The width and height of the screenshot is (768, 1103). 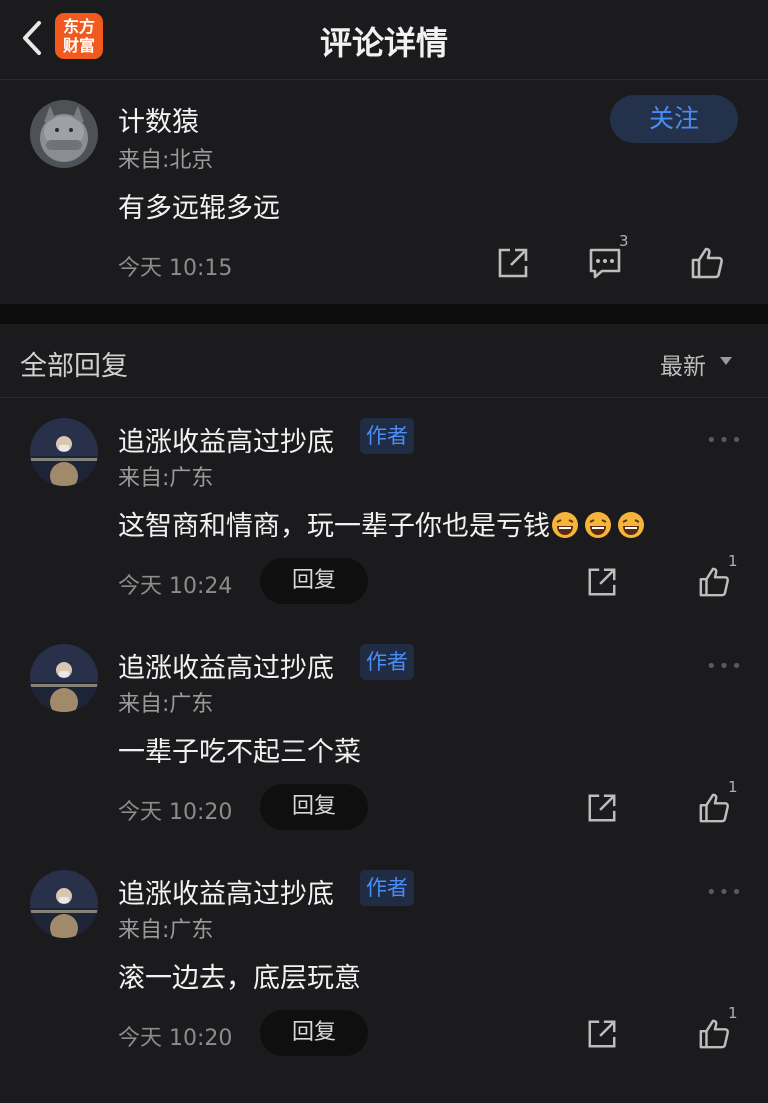 I want to click on page-title: 评论详情, so click(x=383, y=43).